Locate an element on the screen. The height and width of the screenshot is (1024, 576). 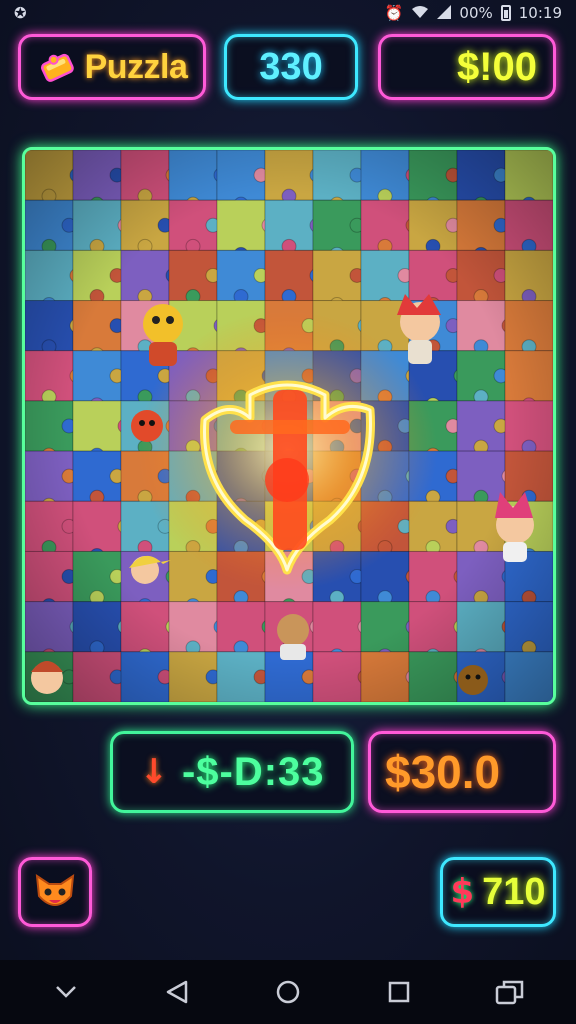
character-yellow-cat is located at coordinates (163, 335).